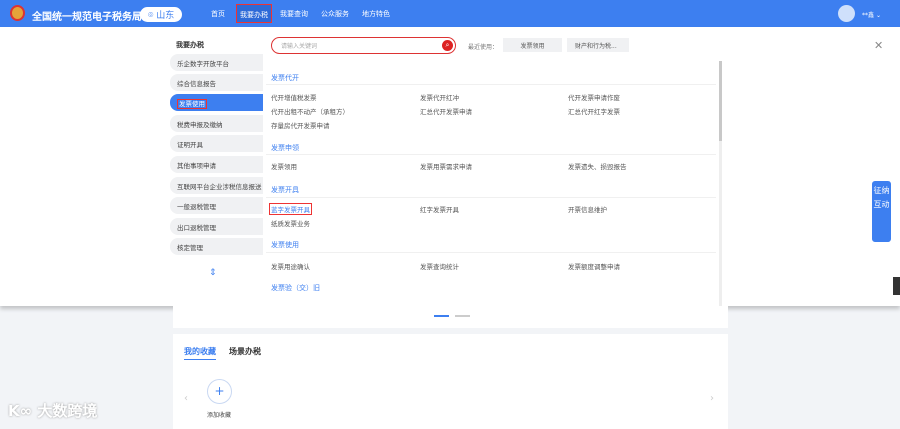 The height and width of the screenshot is (429, 900). What do you see at coordinates (284, 166) in the screenshot?
I see `menu-link: 发票领用` at bounding box center [284, 166].